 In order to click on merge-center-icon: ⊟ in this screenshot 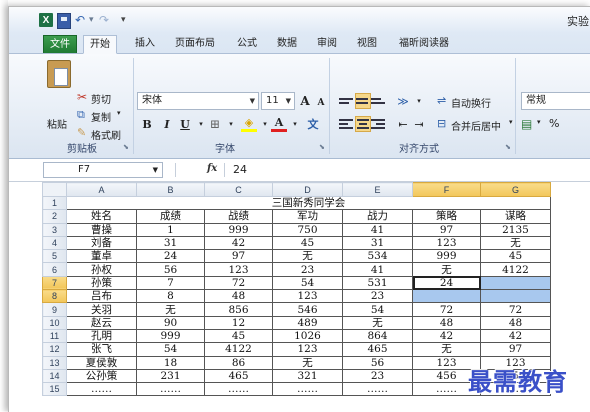, I will do `click(441, 123)`.